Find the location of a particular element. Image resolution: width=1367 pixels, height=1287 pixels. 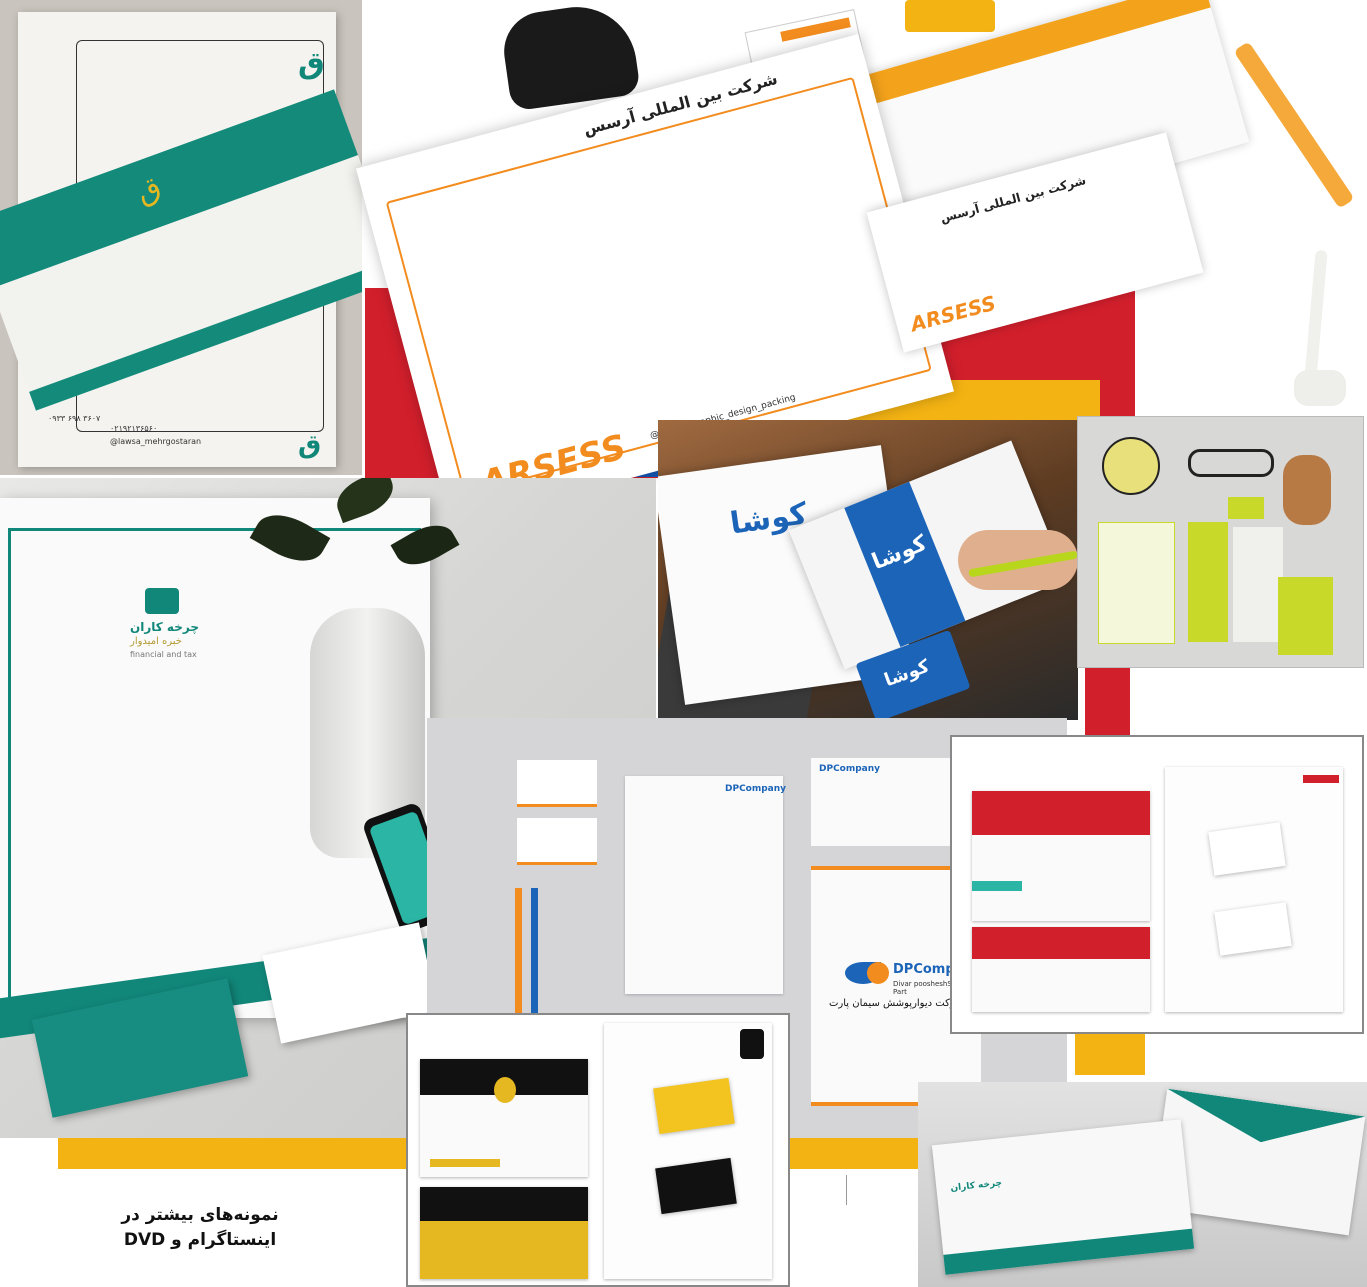

dp-letterhead-logo: DPCompany is located at coordinates (756, 789).